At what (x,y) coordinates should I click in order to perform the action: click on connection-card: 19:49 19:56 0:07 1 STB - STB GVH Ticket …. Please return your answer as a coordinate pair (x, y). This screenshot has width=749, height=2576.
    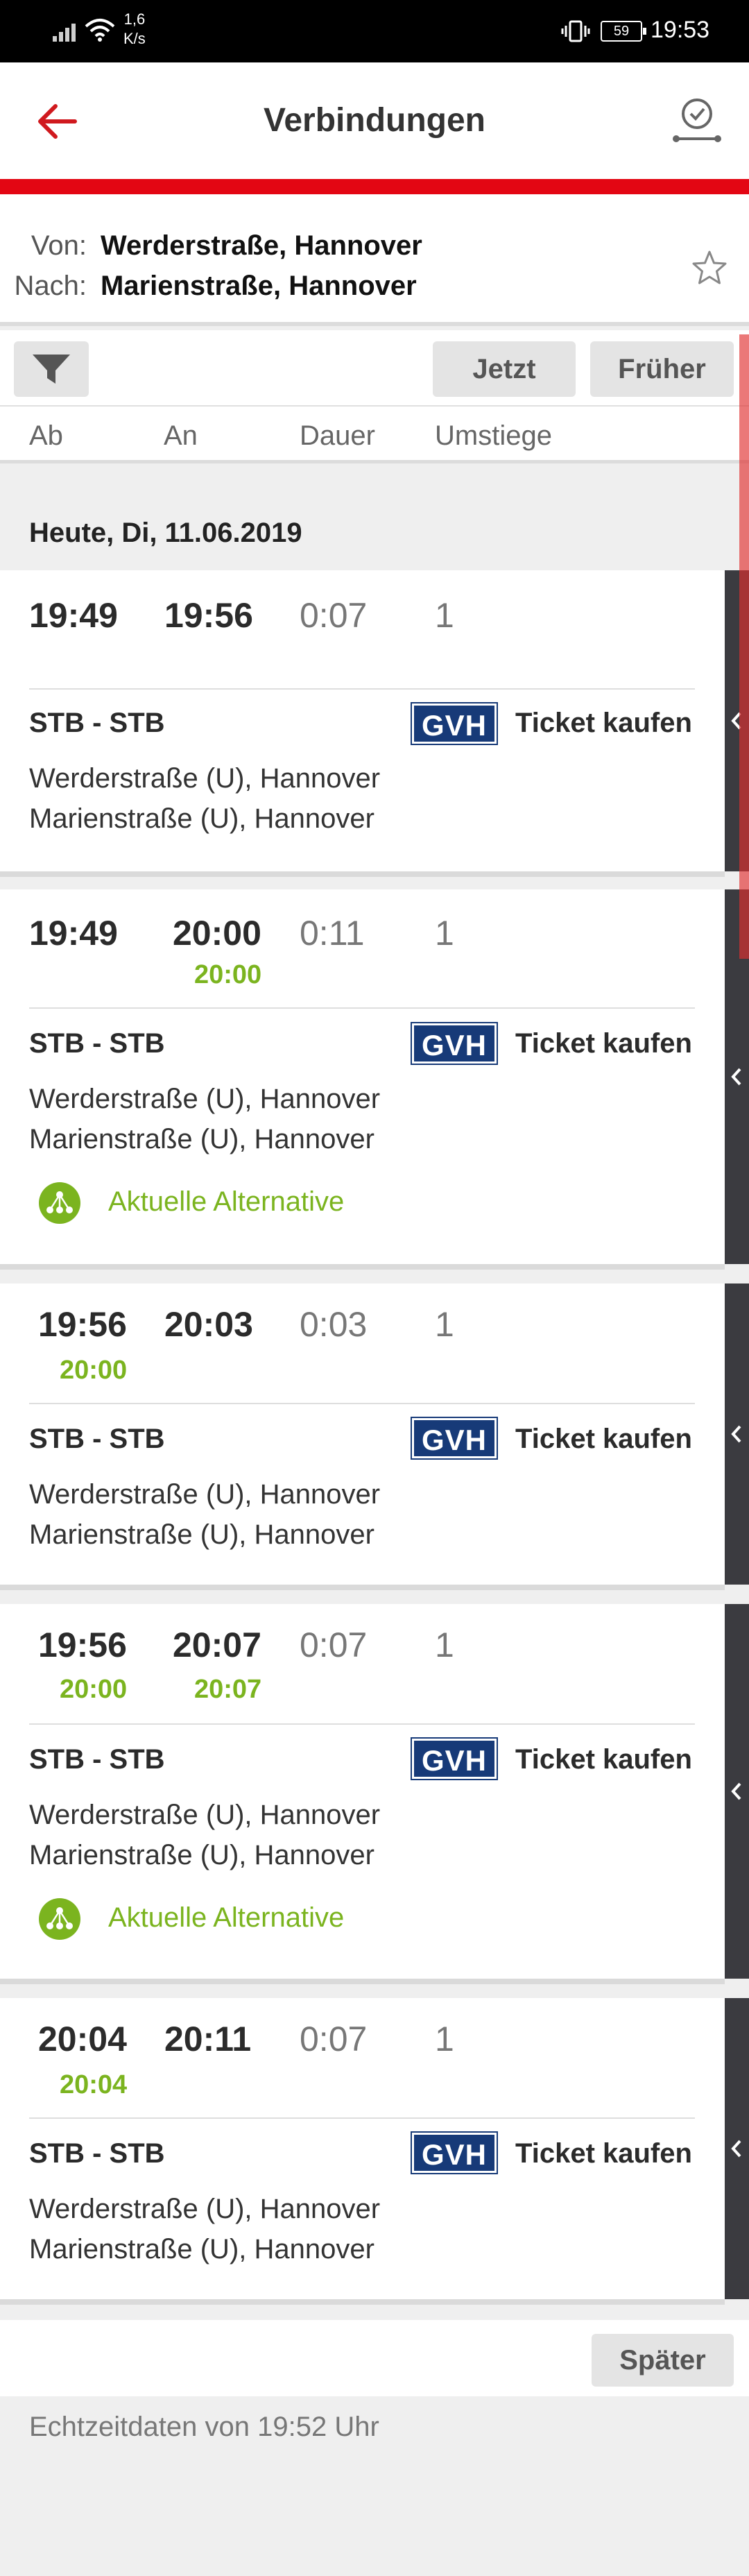
    Looking at the image, I should click on (374, 723).